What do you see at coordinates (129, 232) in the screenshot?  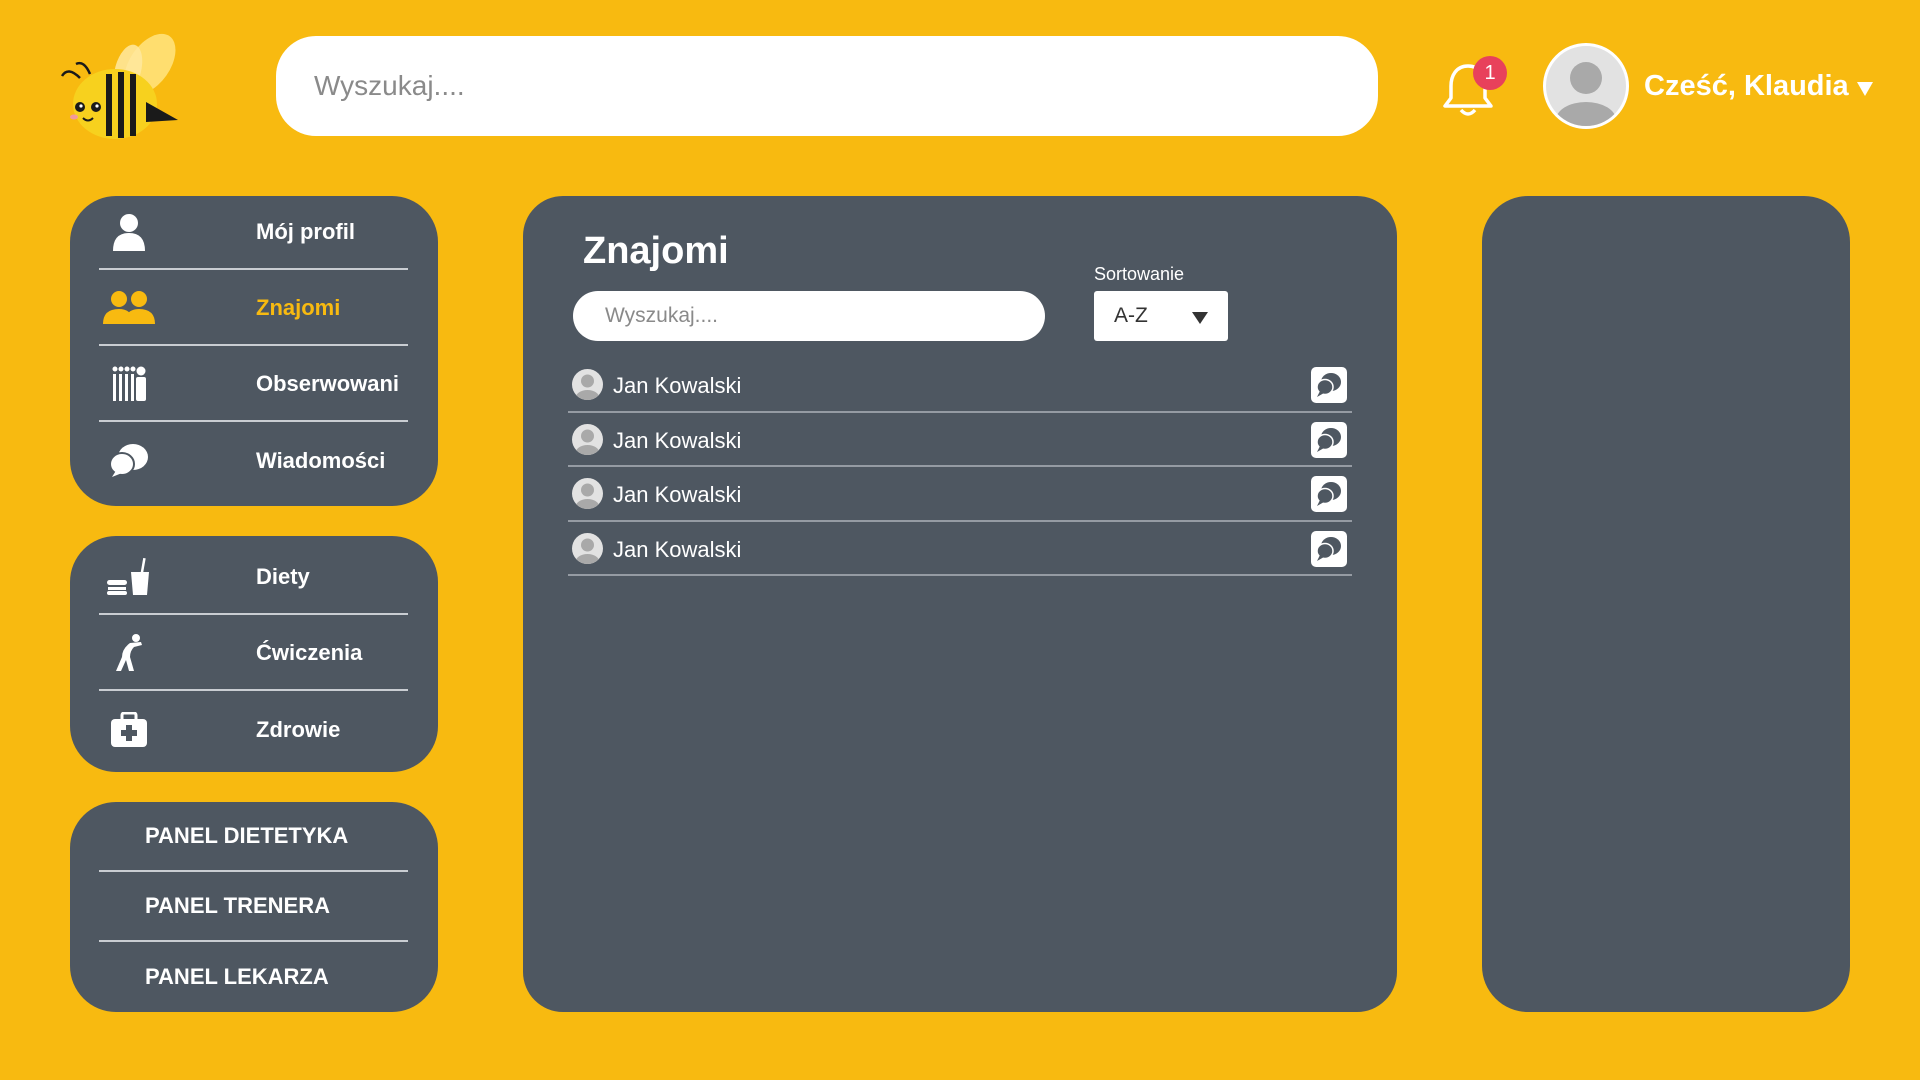 I see `user-icon` at bounding box center [129, 232].